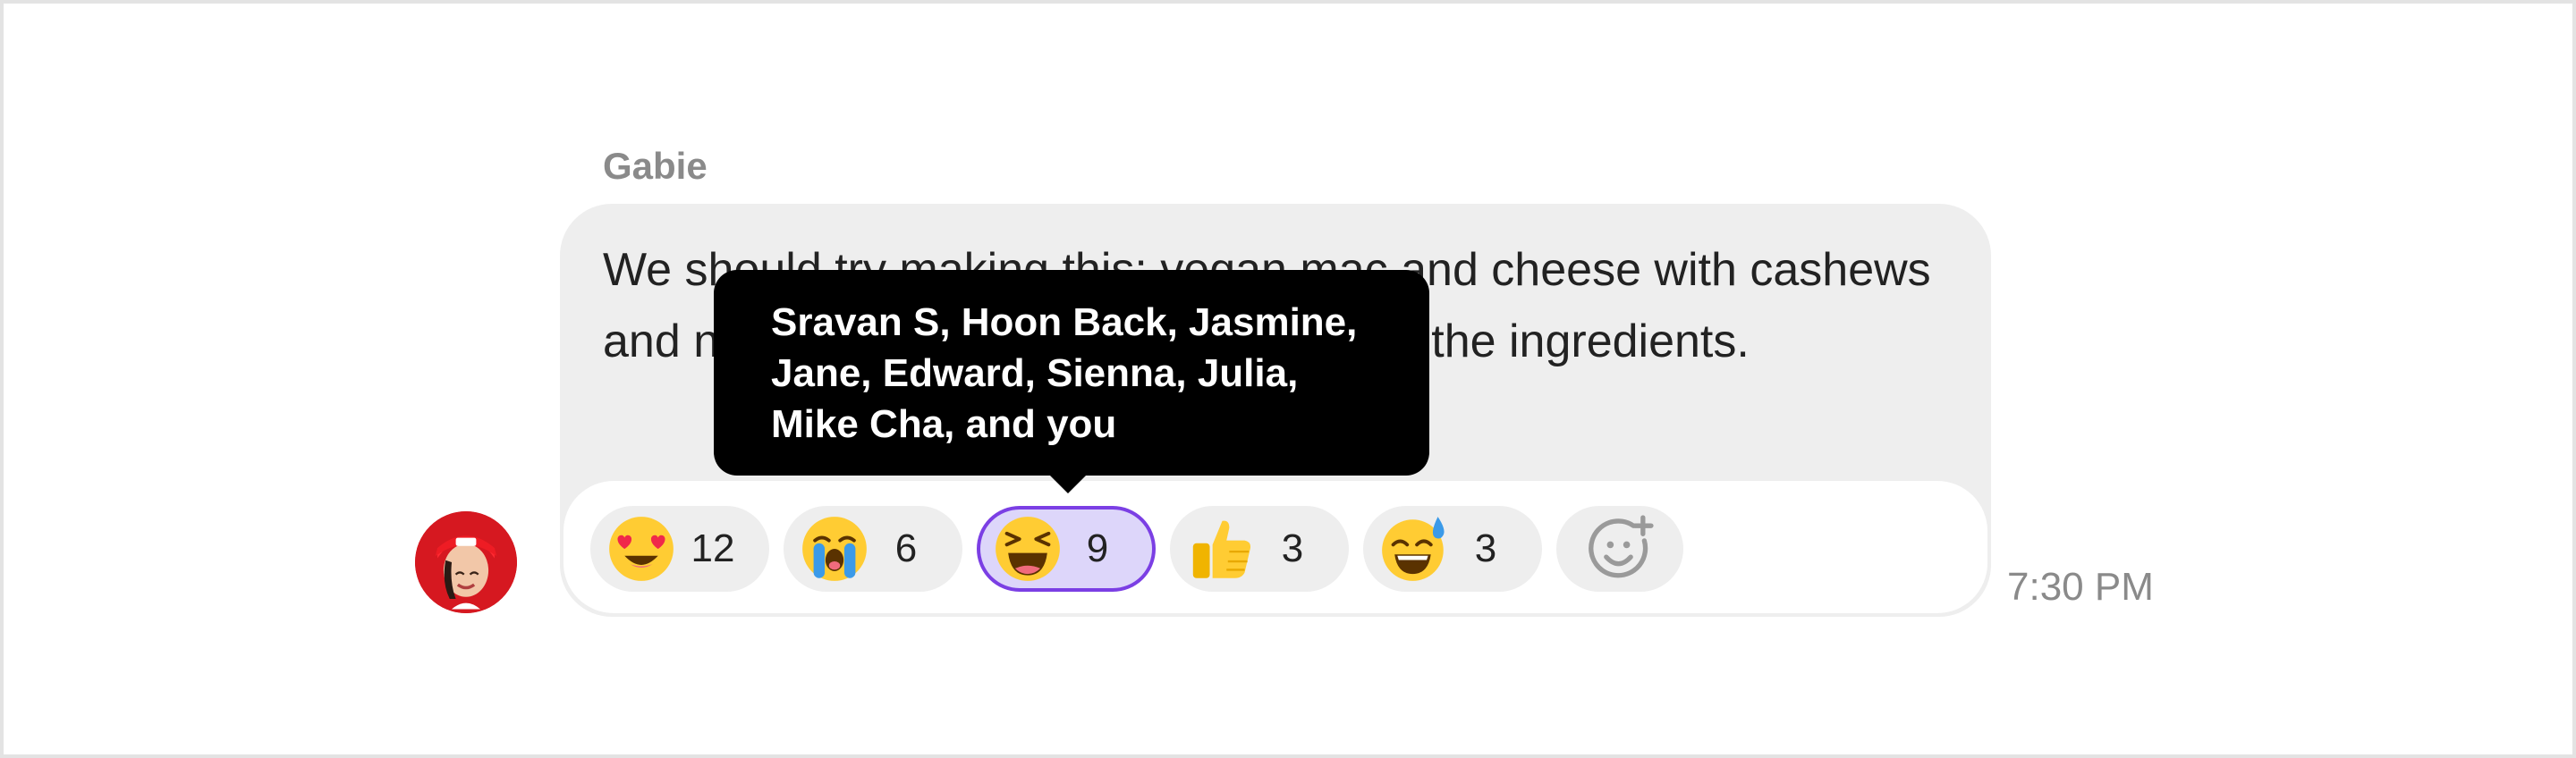 The image size is (2576, 758). What do you see at coordinates (873, 549) in the screenshot?
I see `reaction-chip-crying: 6` at bounding box center [873, 549].